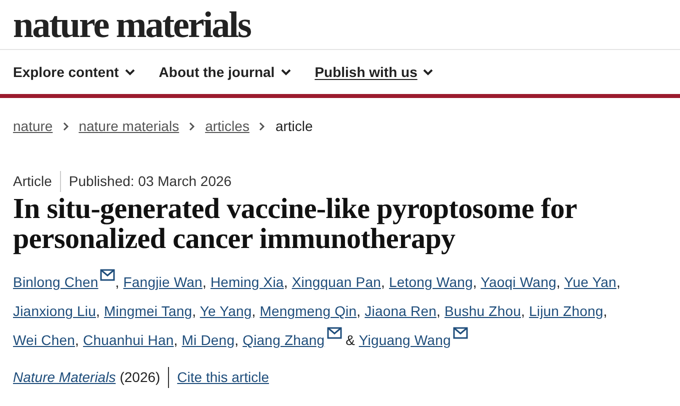 This screenshot has width=680, height=406. I want to click on author-link: Ye Yang, so click(226, 311).